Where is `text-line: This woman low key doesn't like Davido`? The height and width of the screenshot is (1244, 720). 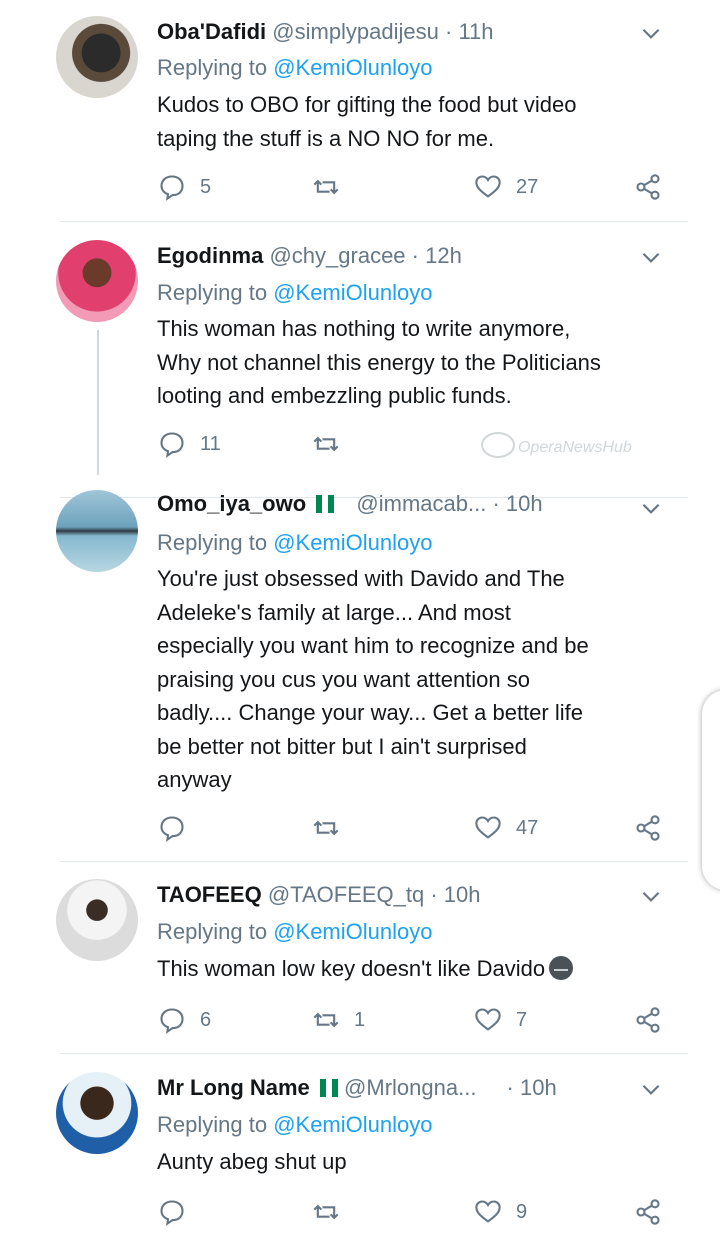
text-line: This woman low key doesn't like Davido is located at coordinates (417, 969).